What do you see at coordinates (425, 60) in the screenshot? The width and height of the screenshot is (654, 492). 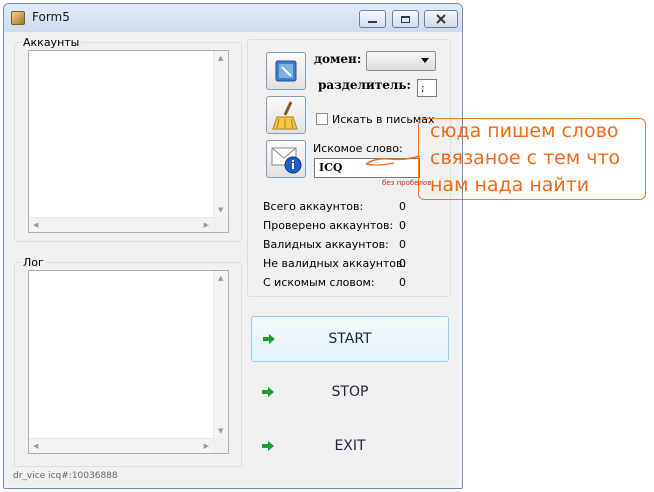 I see `chevron-down-icon` at bounding box center [425, 60].